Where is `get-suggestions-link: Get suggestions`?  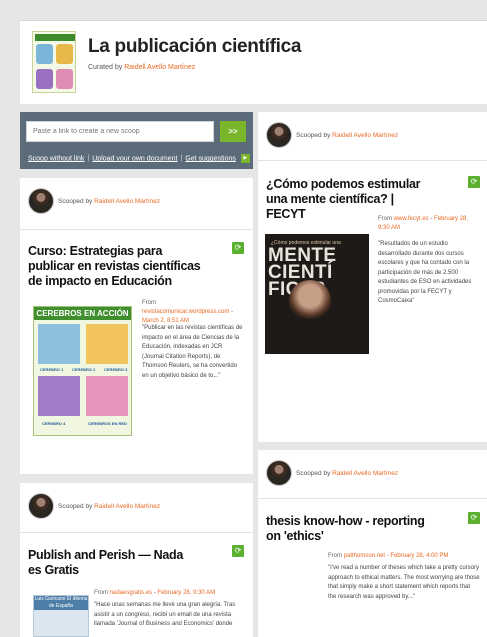 get-suggestions-link: Get suggestions is located at coordinates (210, 158).